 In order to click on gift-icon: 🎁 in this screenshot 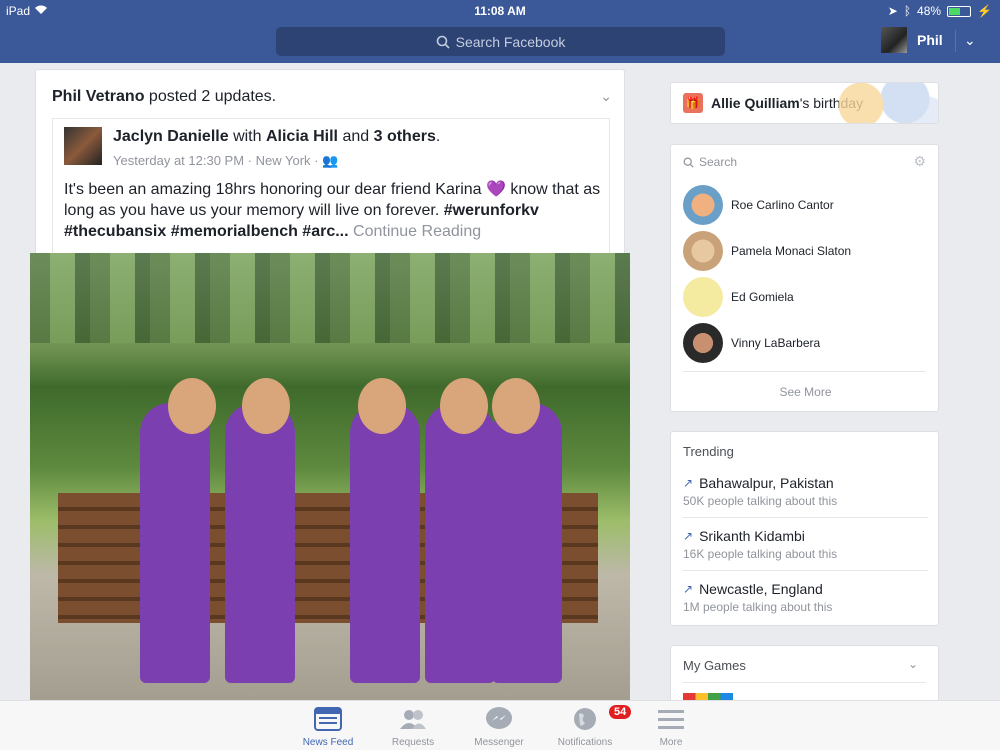, I will do `click(693, 103)`.